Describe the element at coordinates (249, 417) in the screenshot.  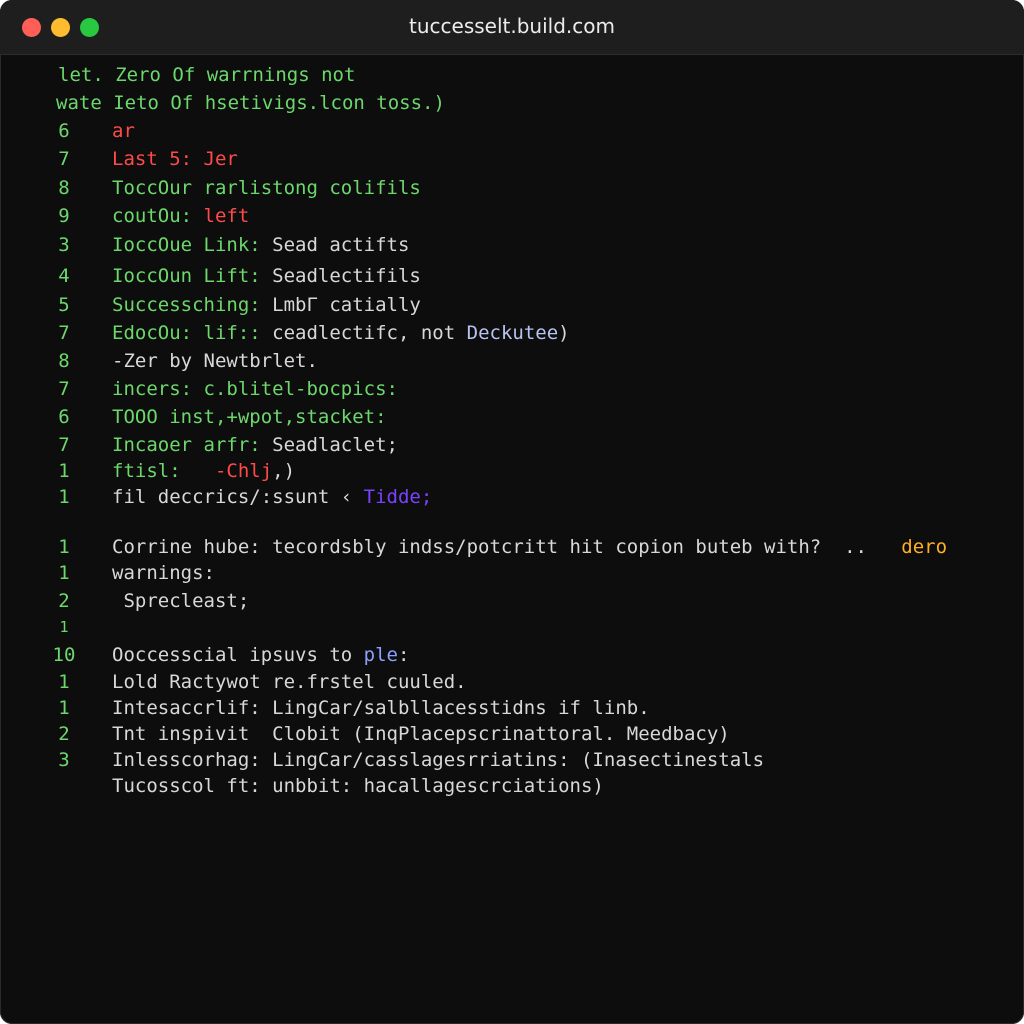
I see `output-line: TOOO inst,+wpot,stacket:` at that location.